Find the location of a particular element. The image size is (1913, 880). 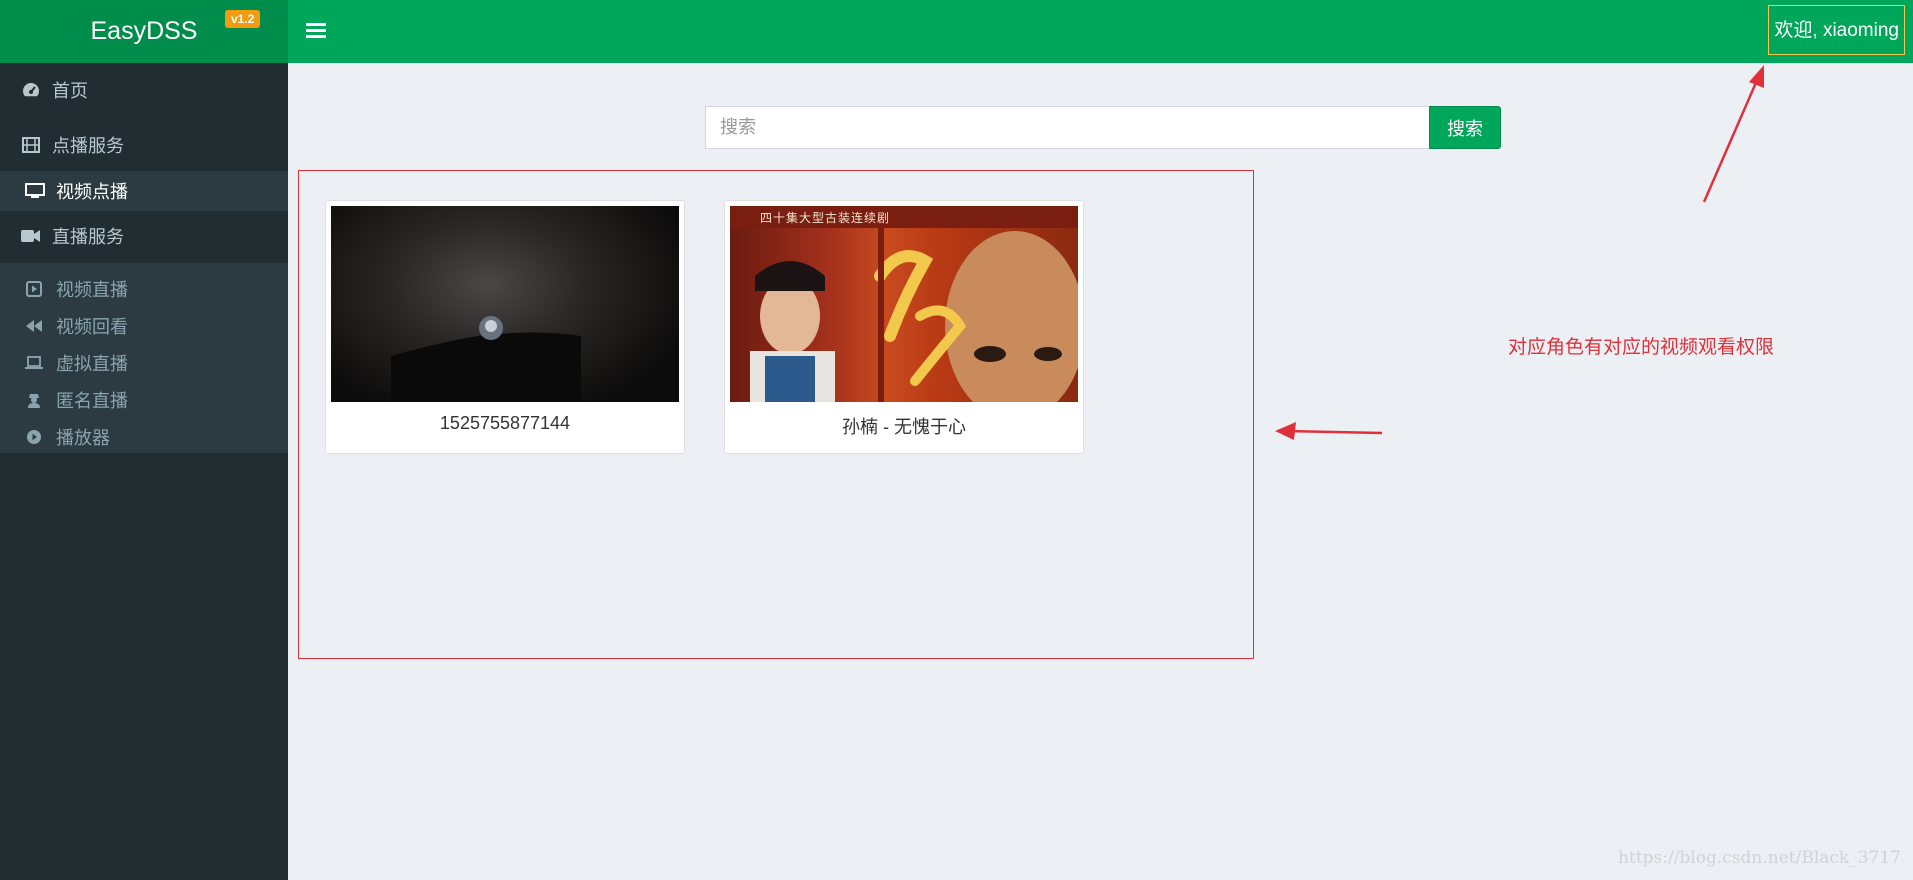

video-title: 孙楠 - 无愧于心 is located at coordinates (904, 427).